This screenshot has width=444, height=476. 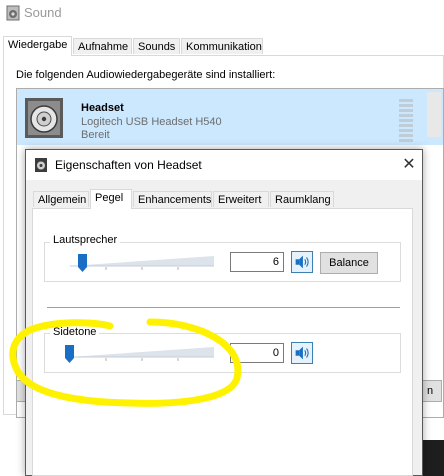 What do you see at coordinates (142, 354) in the screenshot?
I see `sidetone-volume-slider` at bounding box center [142, 354].